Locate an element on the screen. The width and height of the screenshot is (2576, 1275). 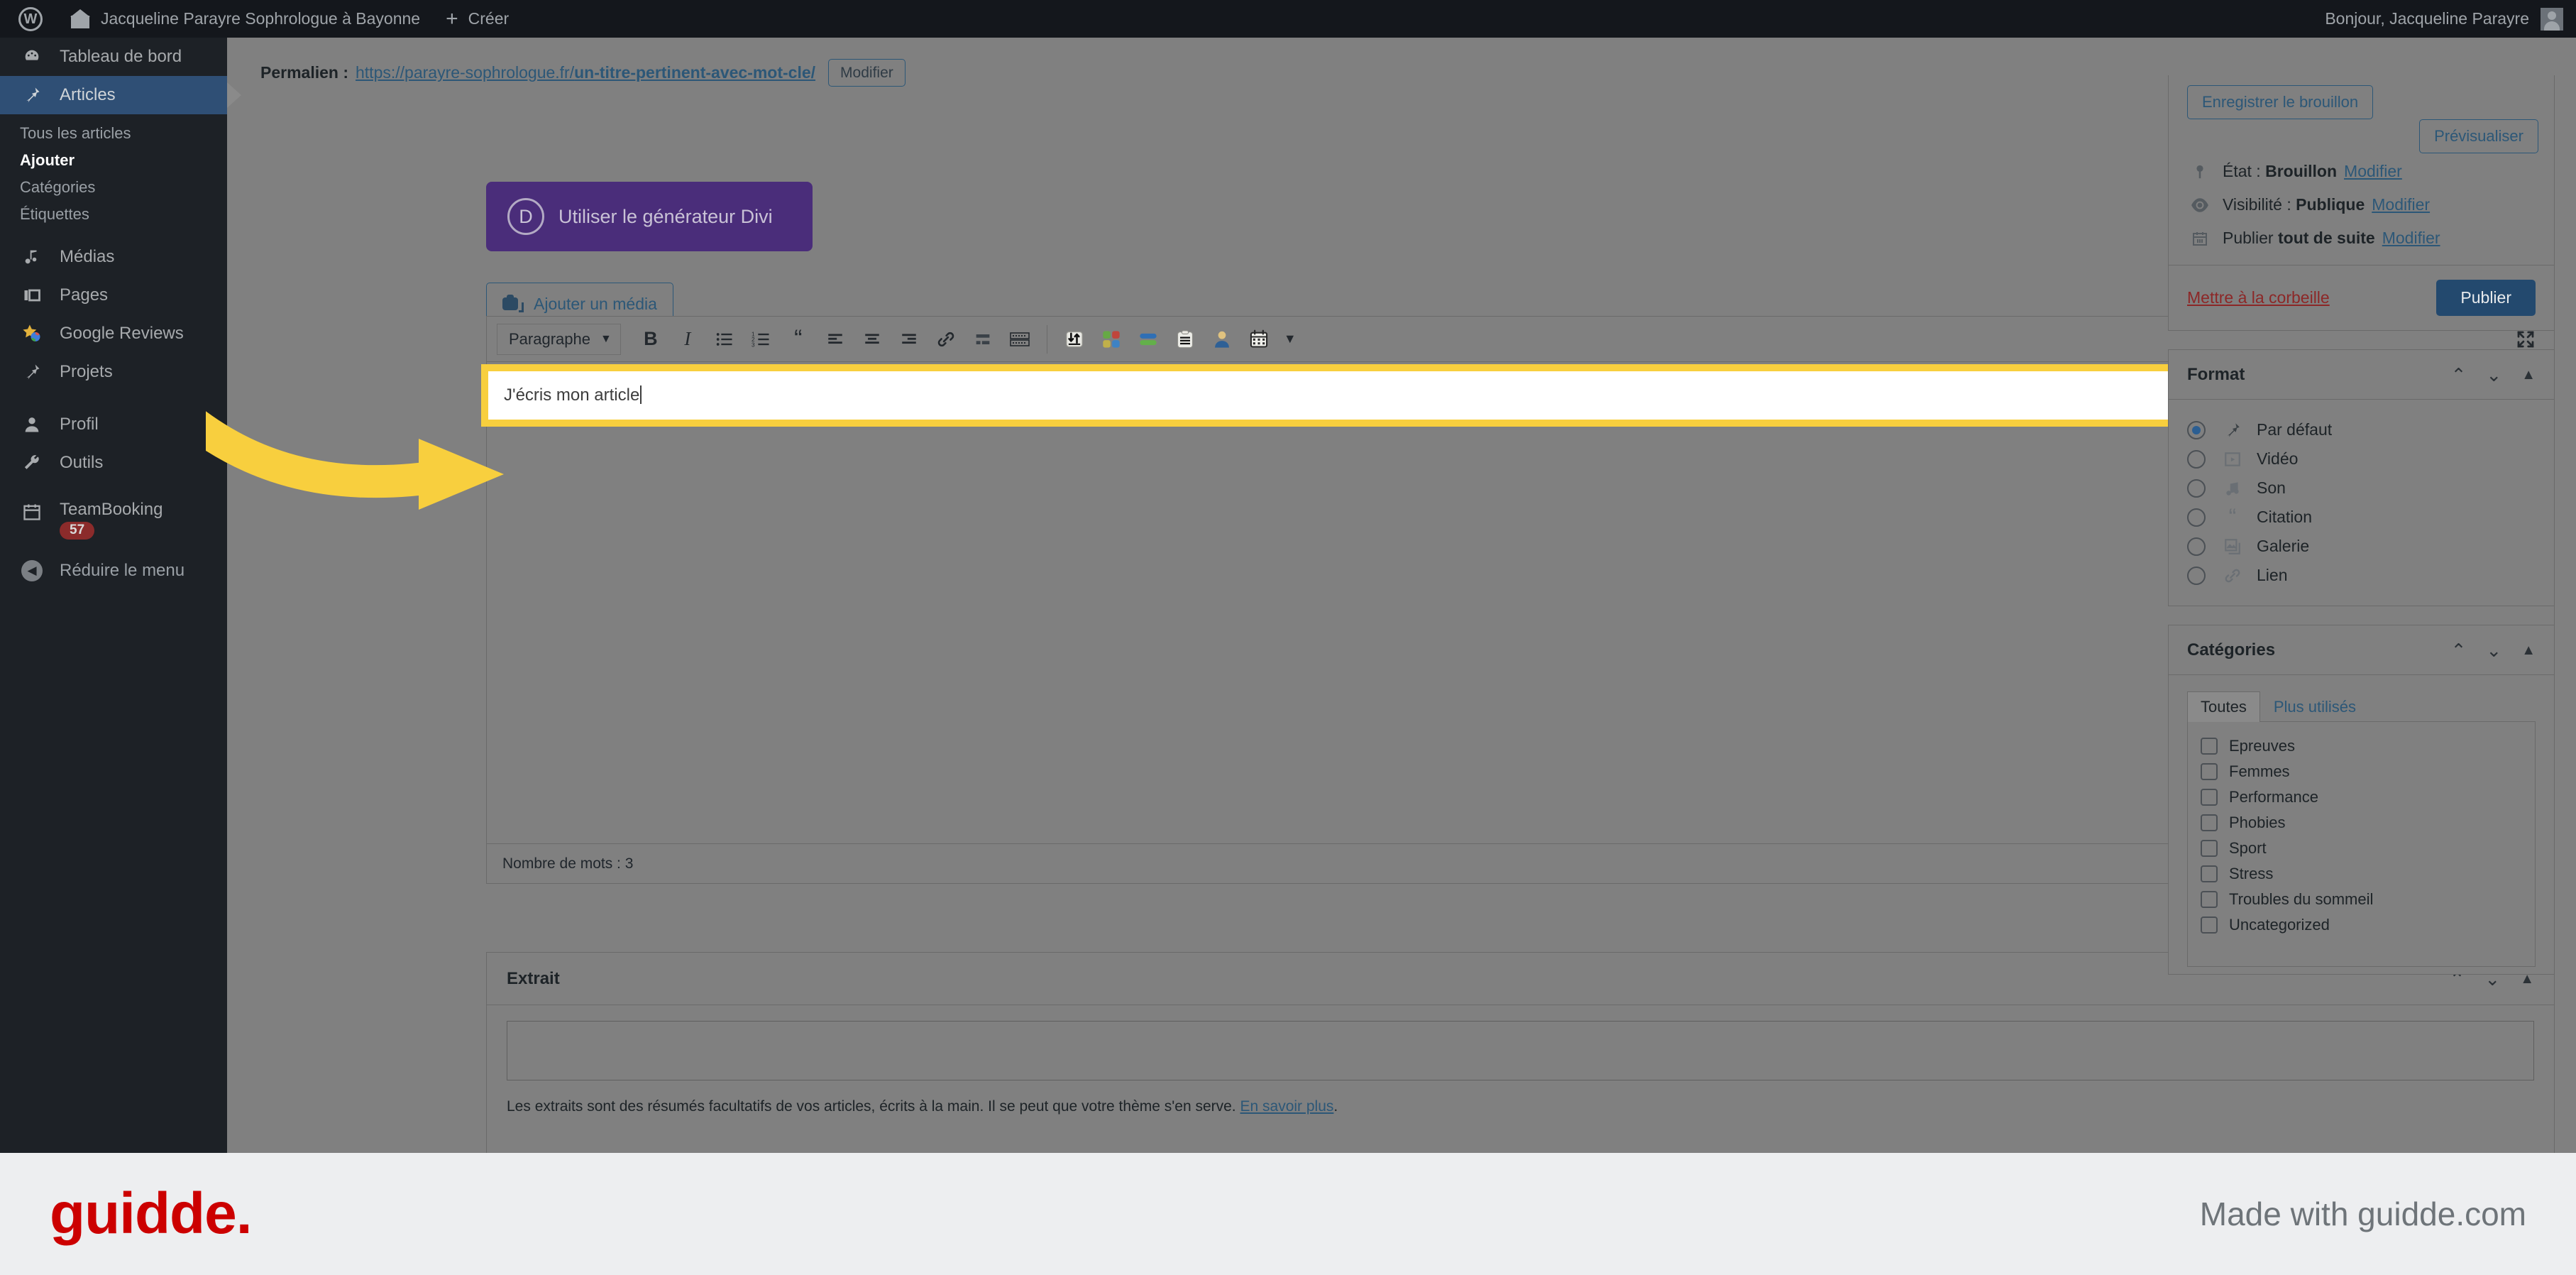
format-option-gallery: Galerie is located at coordinates (2361, 547).